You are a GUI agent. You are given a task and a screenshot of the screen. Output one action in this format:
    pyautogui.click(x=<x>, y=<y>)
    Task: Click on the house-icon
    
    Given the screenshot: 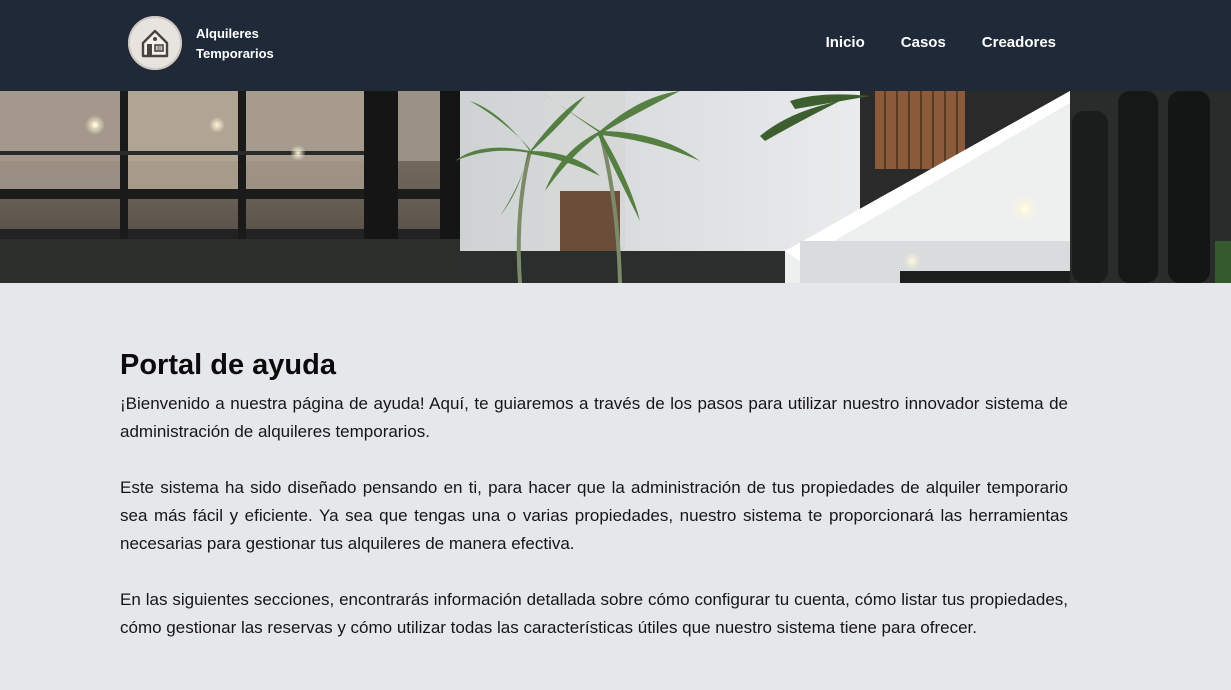 What is the action you would take?
    pyautogui.click(x=155, y=43)
    